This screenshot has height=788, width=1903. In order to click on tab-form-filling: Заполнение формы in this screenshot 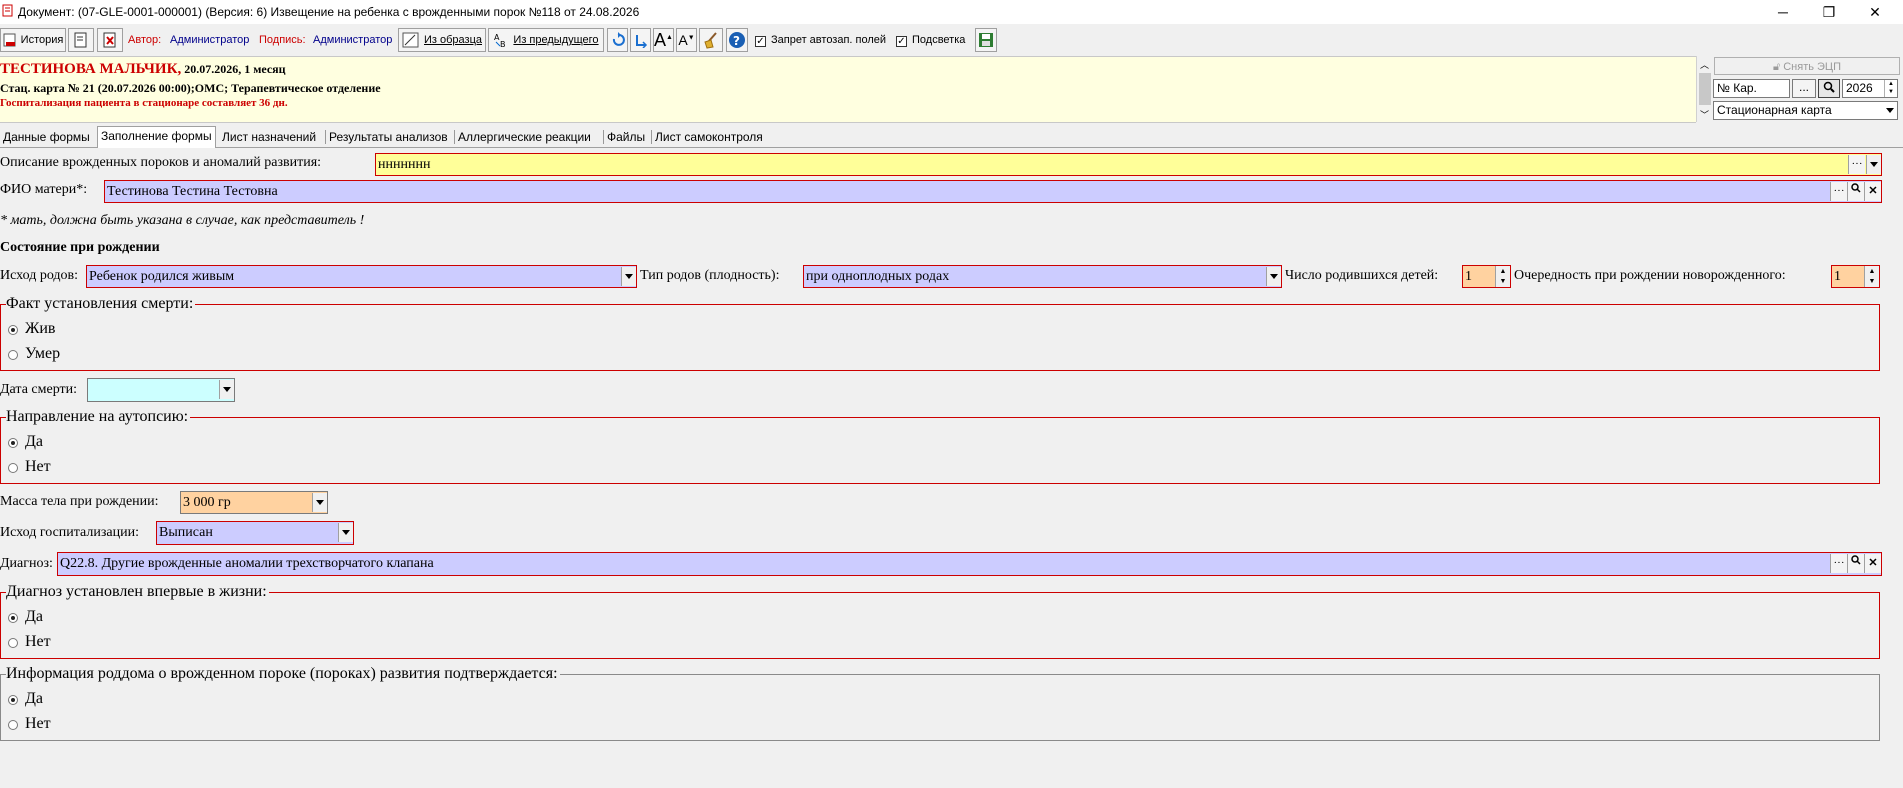, I will do `click(156, 137)`.